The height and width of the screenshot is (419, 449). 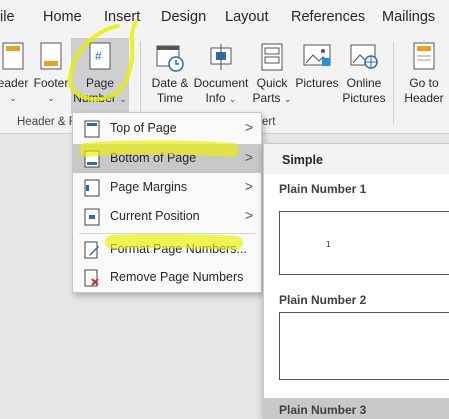 What do you see at coordinates (393, 83) in the screenshot?
I see `ribbon-separator` at bounding box center [393, 83].